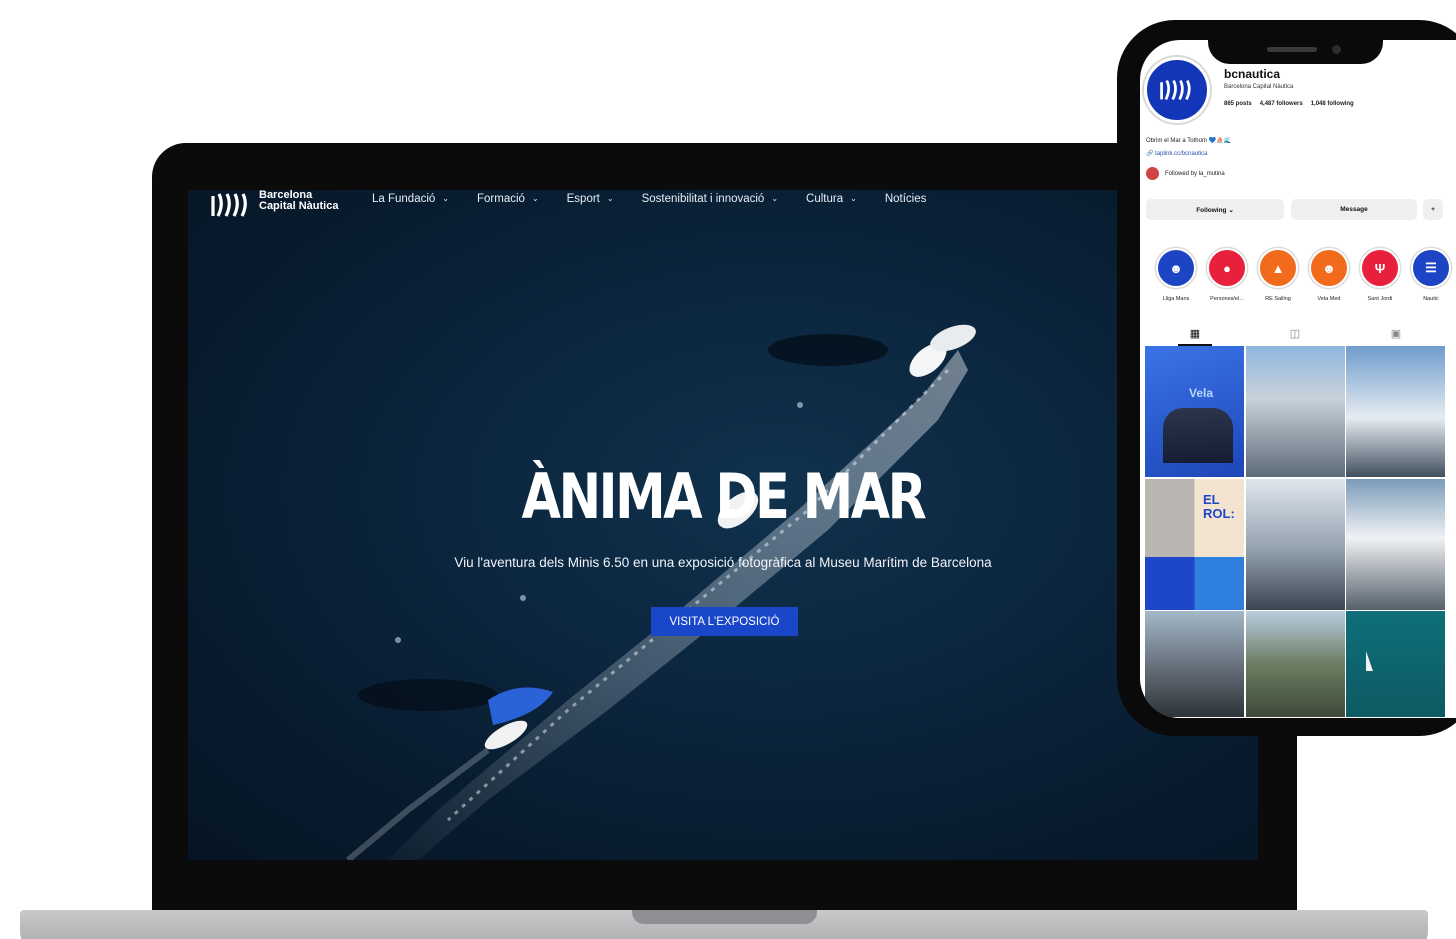 The height and width of the screenshot is (939, 1456). Describe the element at coordinates (1281, 104) in the screenshot. I see `followers-count: 4,487 followers` at that location.